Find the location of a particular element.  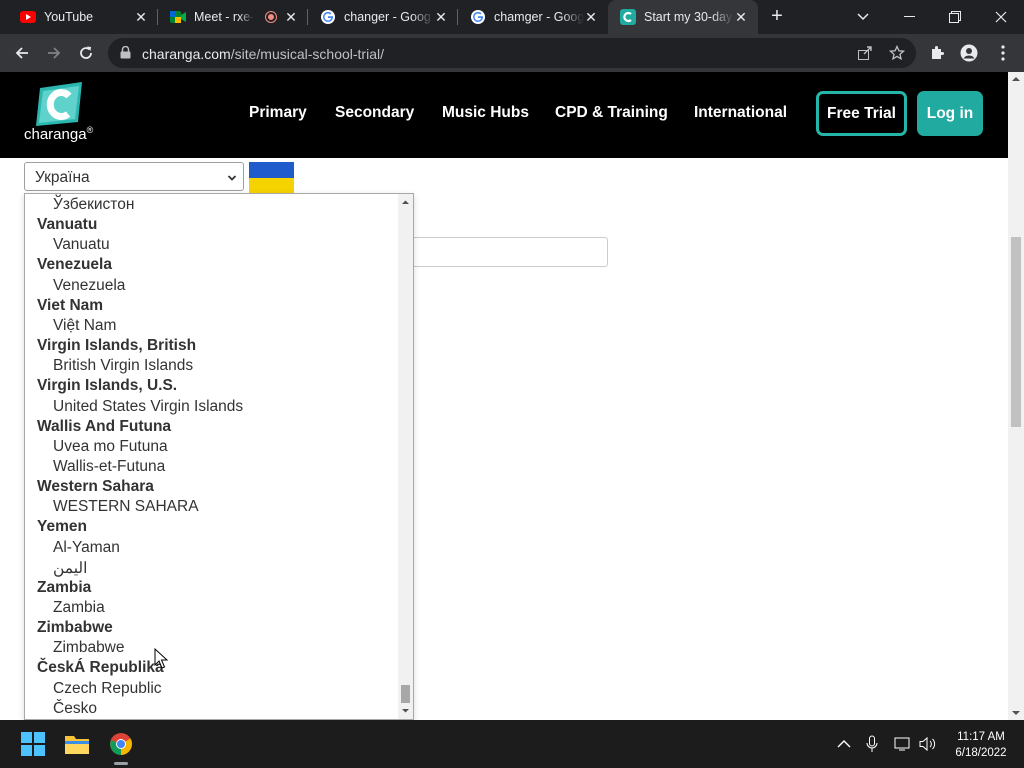

dropdown-scroll-thumb is located at coordinates (405, 694).